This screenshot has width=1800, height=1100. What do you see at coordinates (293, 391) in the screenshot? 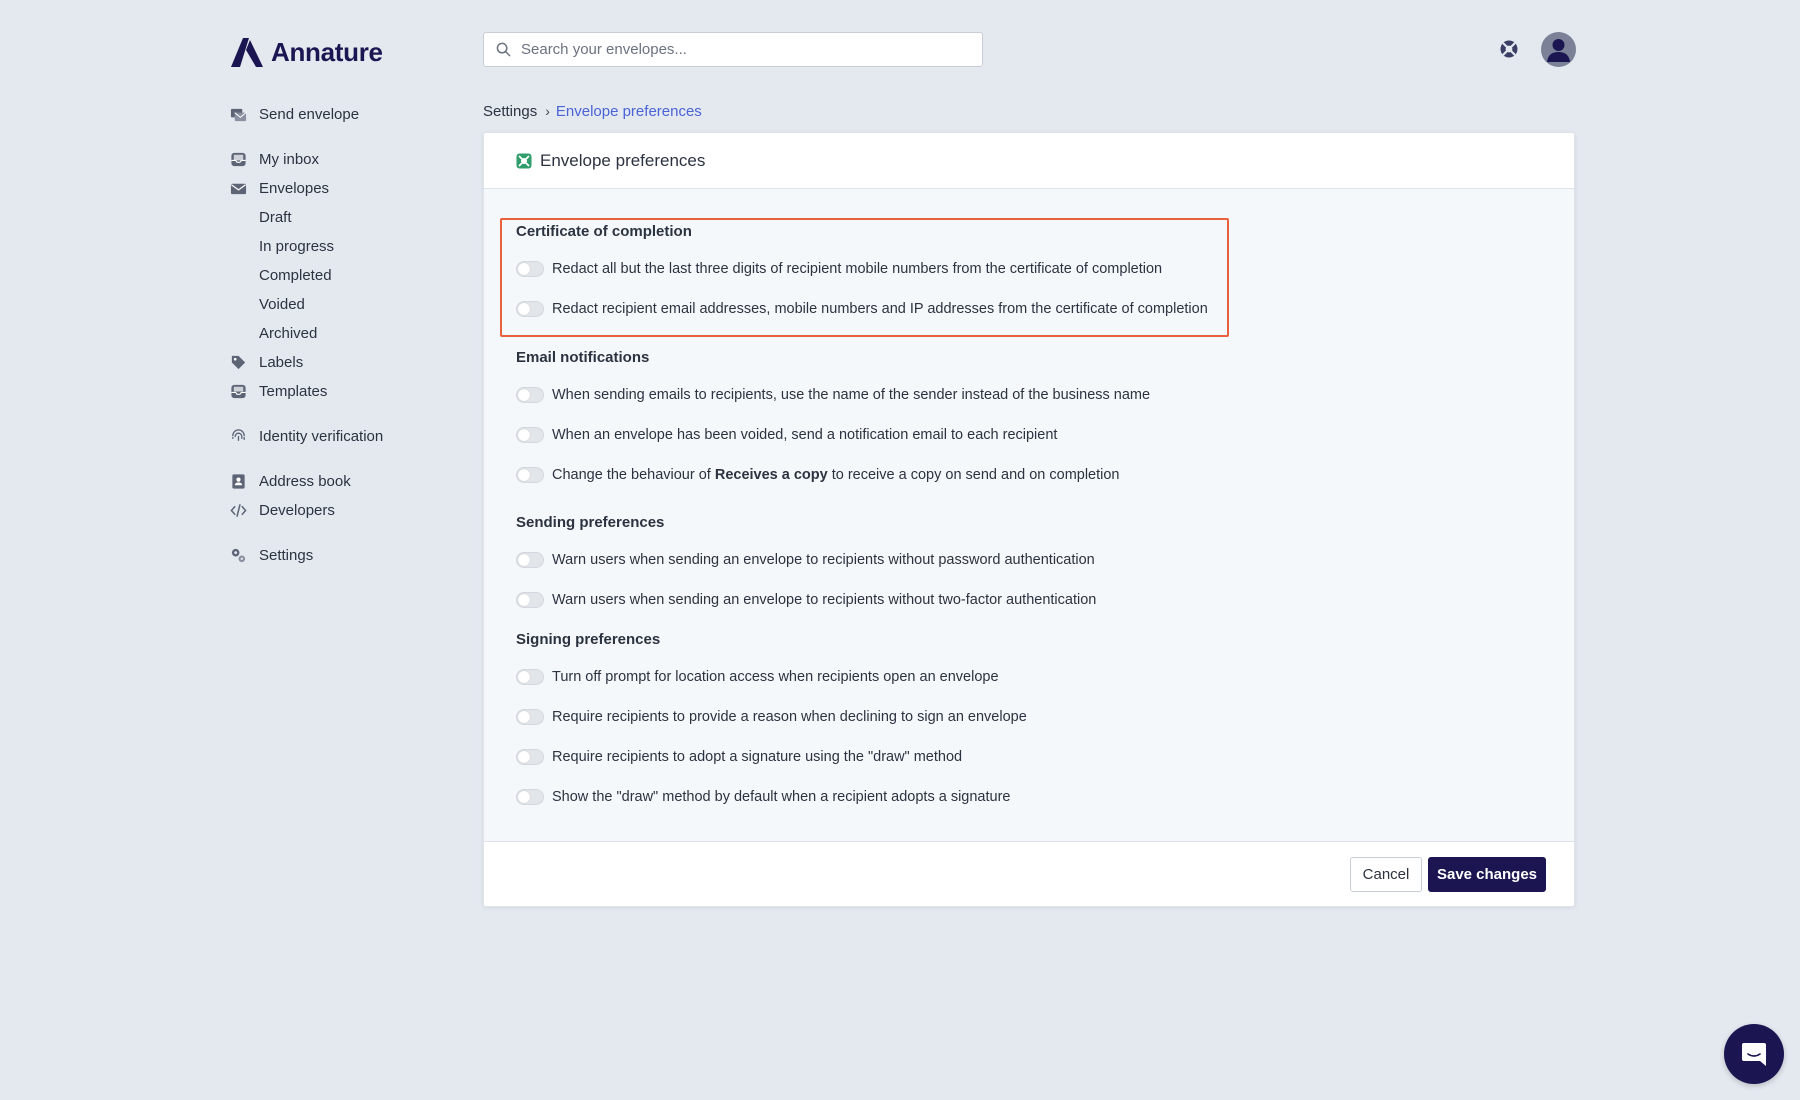
I see `sidebar-label: Templates` at bounding box center [293, 391].